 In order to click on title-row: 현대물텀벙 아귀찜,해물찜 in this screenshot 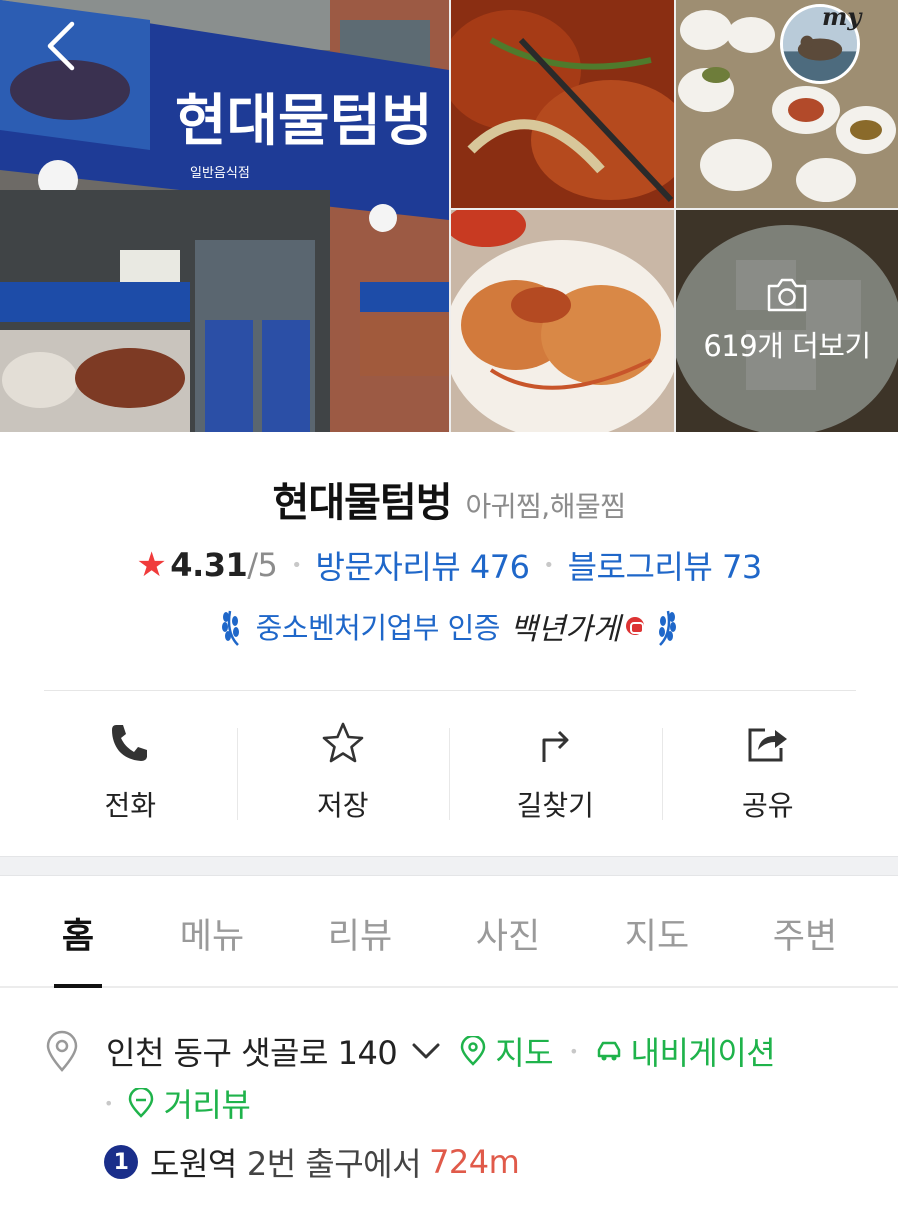, I will do `click(449, 499)`.